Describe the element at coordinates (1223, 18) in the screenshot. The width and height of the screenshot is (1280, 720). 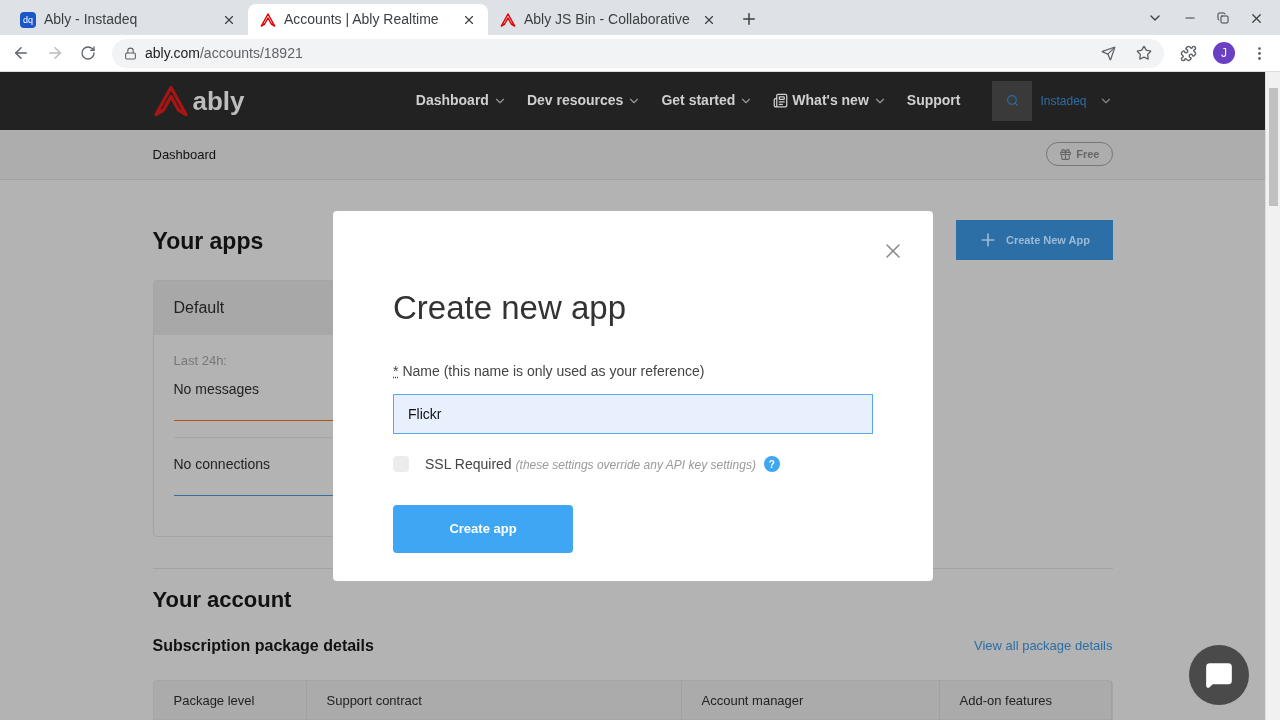
I see `restore-icon` at that location.